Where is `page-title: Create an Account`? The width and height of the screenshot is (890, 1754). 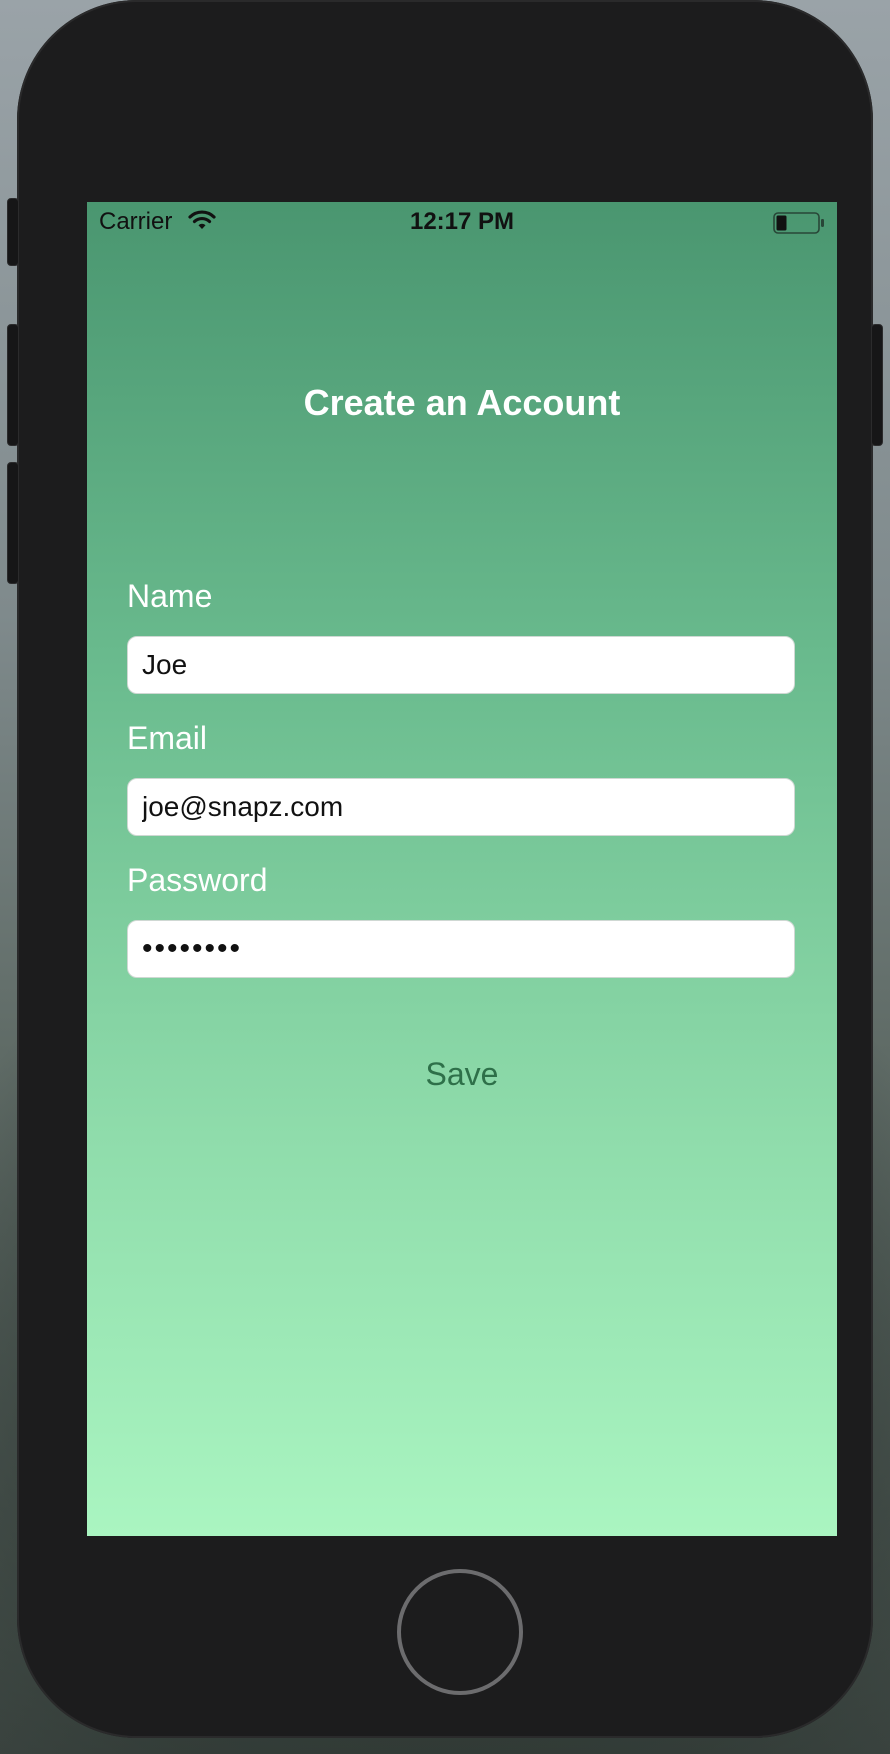 page-title: Create an Account is located at coordinates (462, 402).